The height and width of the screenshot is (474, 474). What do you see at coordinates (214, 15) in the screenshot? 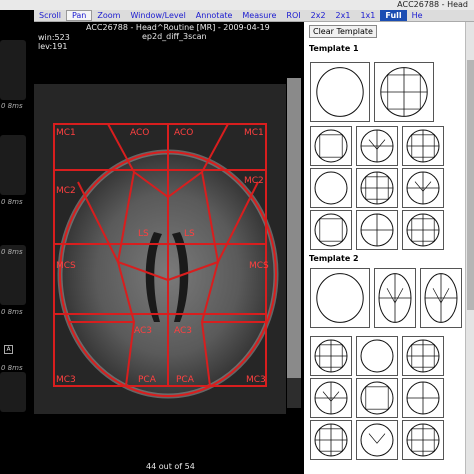
I see `annotate-tool-button: Annotate` at bounding box center [214, 15].